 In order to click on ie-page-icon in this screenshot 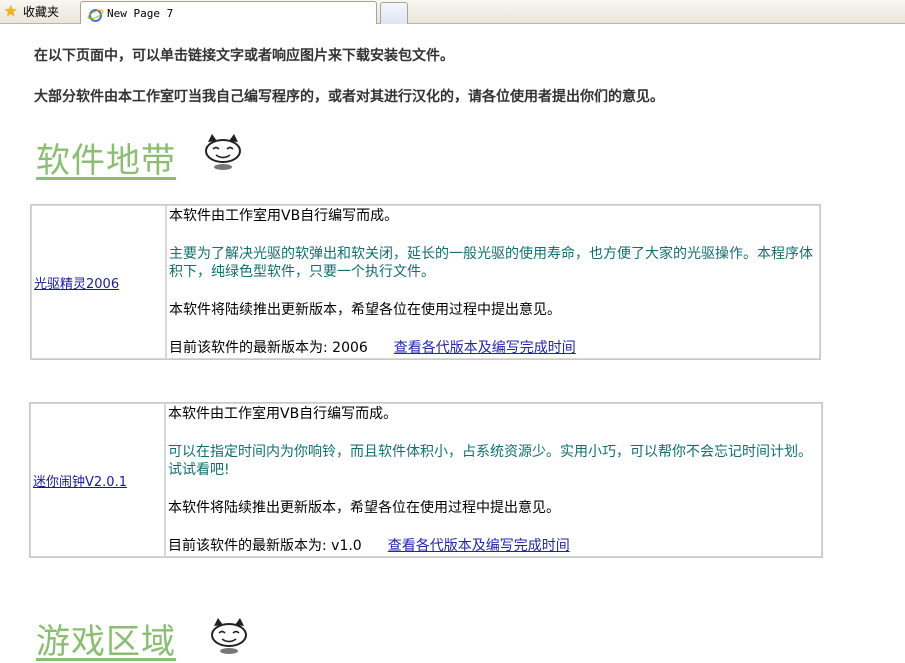, I will do `click(94, 14)`.